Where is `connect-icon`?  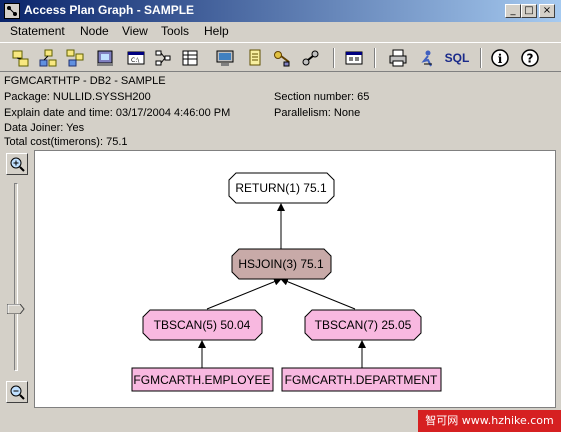 connect-icon is located at coordinates (311, 58).